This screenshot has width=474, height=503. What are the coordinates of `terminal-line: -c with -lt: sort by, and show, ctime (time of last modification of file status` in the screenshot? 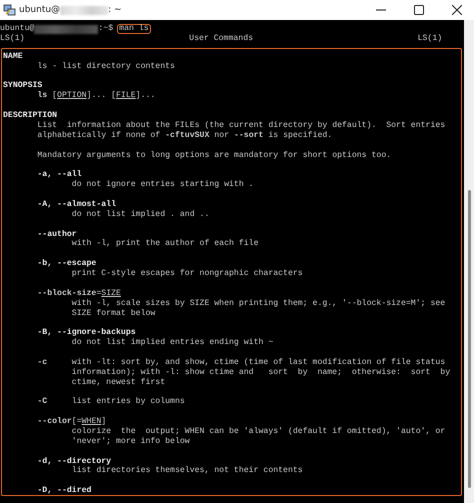 It's located at (241, 362).